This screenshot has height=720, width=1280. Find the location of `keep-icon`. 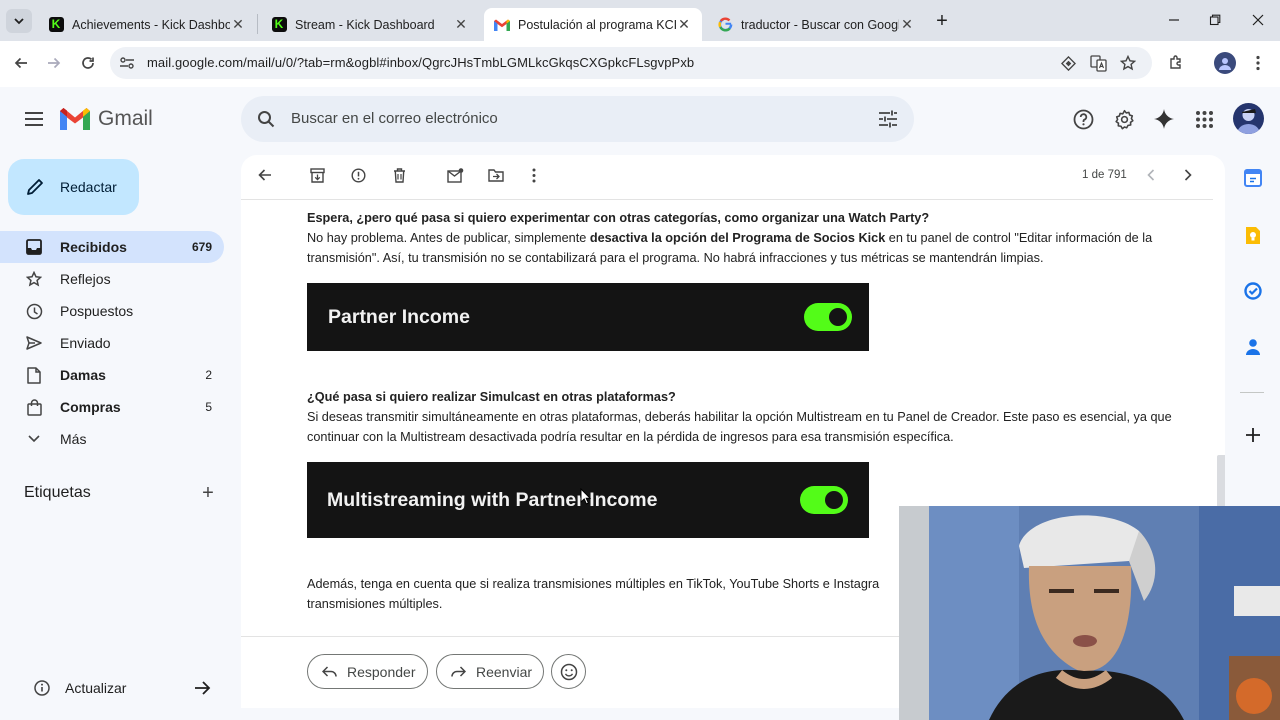

keep-icon is located at coordinates (1253, 235).